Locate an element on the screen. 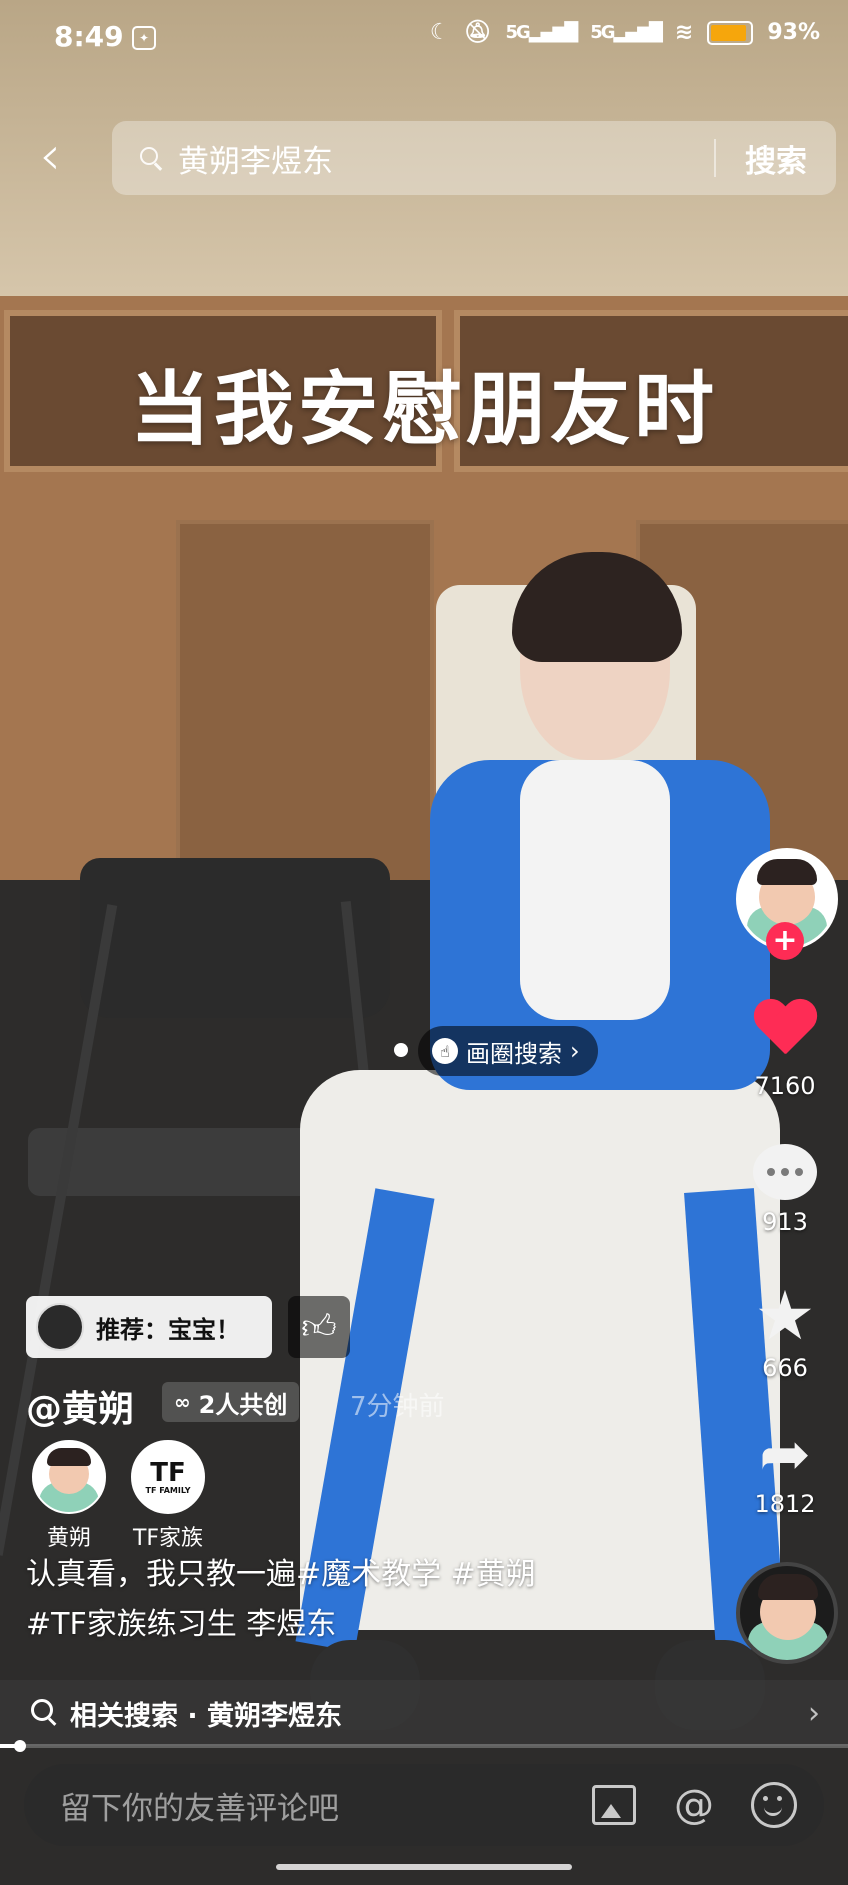  tf-family-logo: TF TF FAMILY is located at coordinates (168, 1477).